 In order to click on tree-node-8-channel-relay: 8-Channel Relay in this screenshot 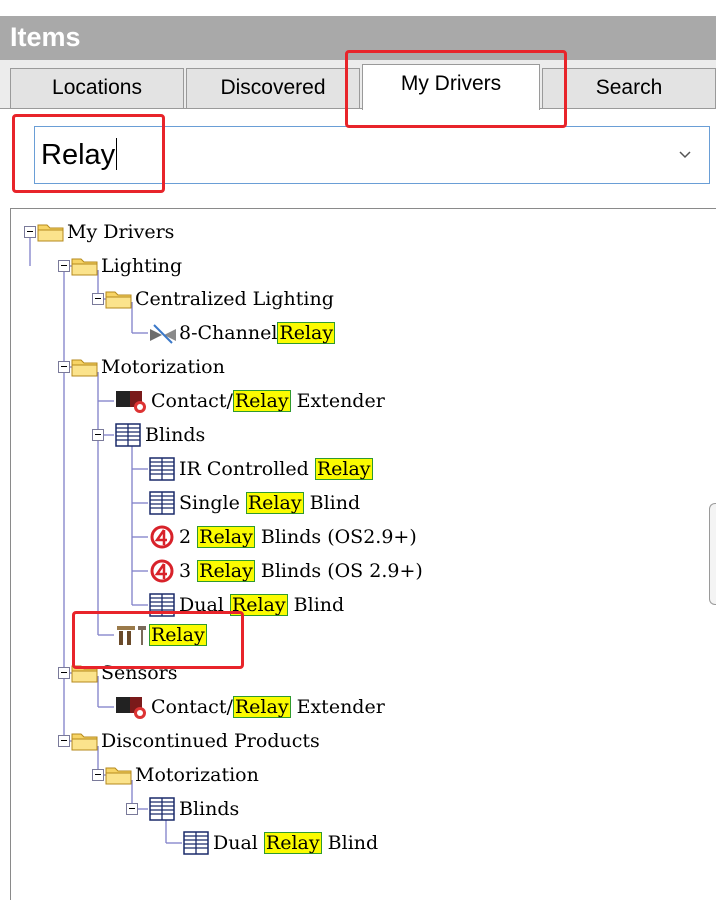, I will do `click(242, 333)`.